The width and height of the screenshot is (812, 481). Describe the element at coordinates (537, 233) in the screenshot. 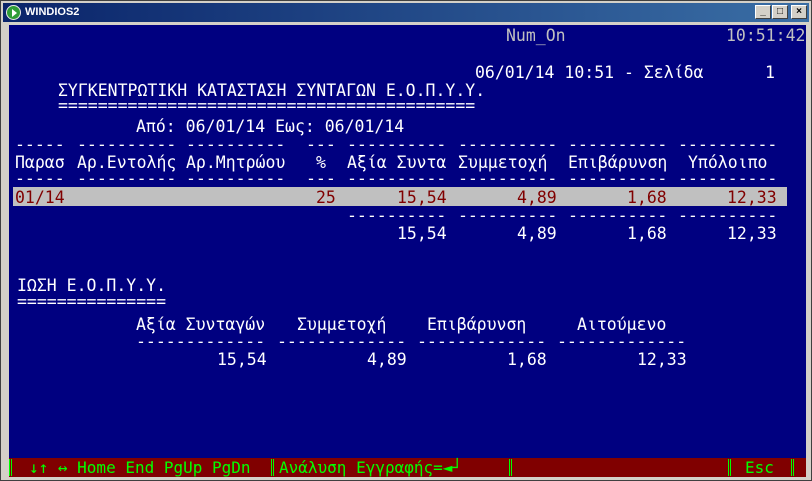

I see `total-symmetoxi: 4,89` at that location.